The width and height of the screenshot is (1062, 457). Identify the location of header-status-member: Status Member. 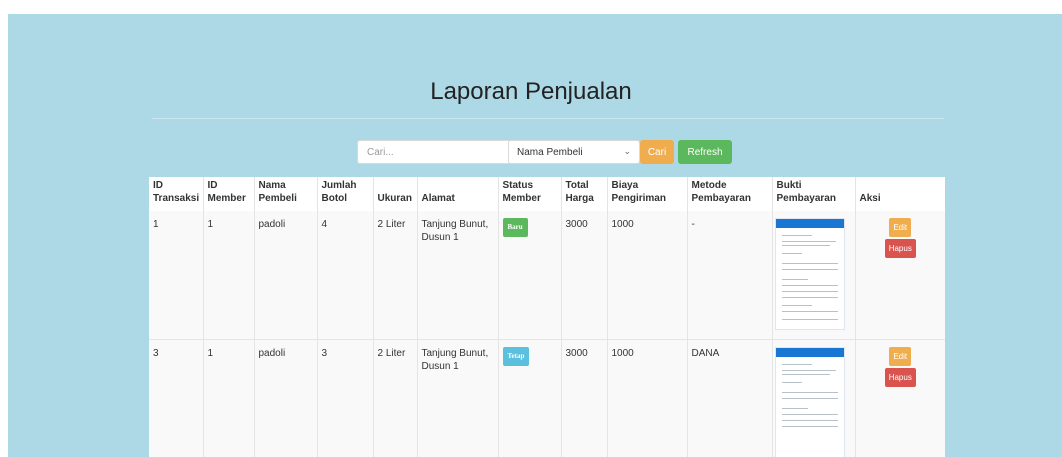
(530, 194).